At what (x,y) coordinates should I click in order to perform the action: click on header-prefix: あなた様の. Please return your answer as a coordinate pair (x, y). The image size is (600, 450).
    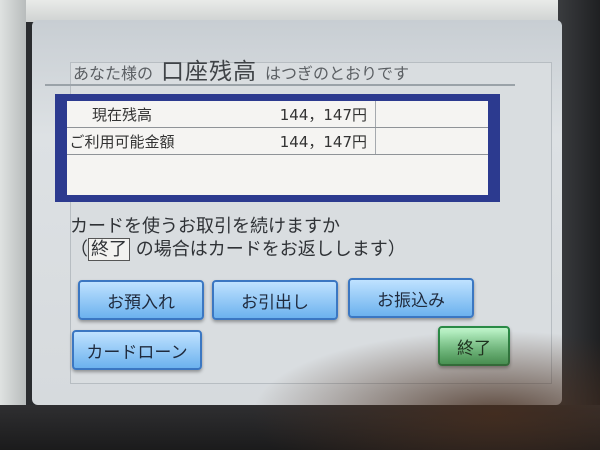
    Looking at the image, I should click on (113, 73).